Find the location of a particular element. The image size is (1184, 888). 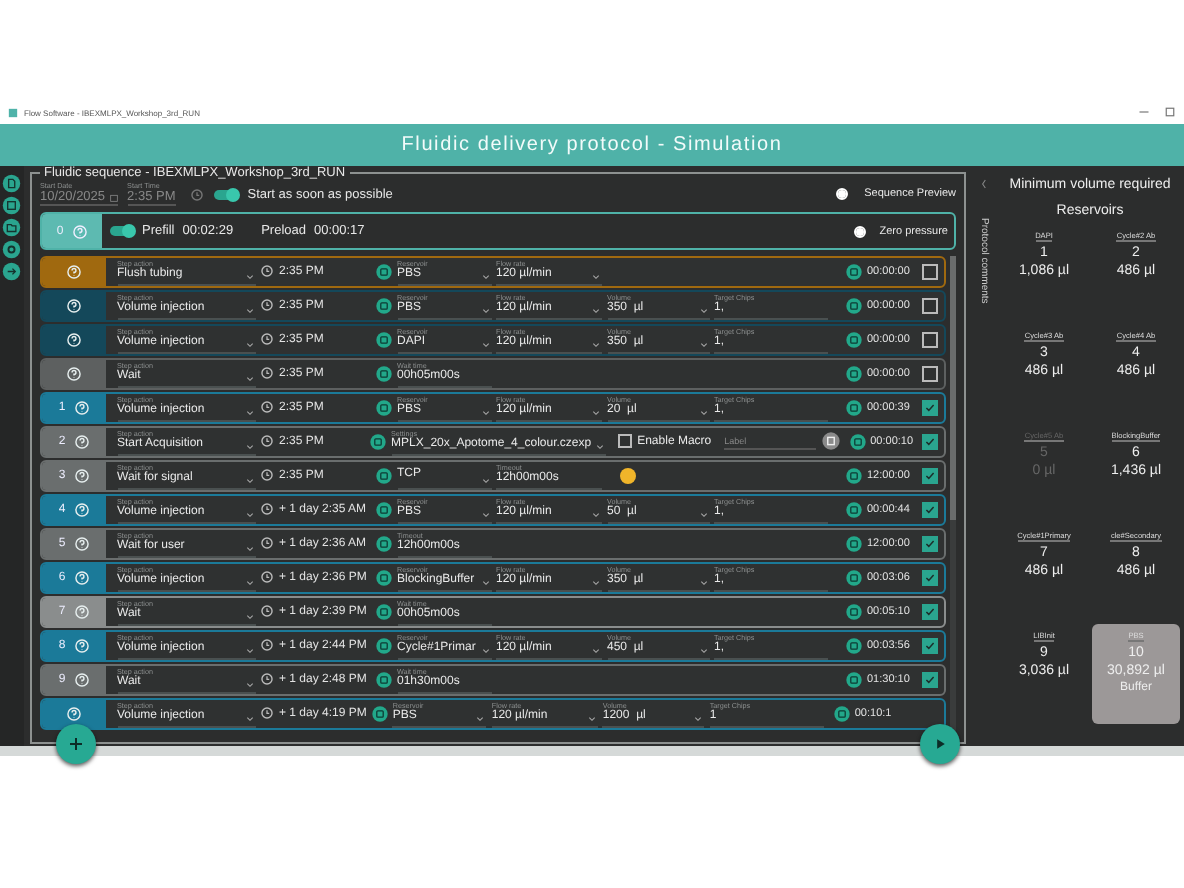

folder-icon is located at coordinates (12, 227).